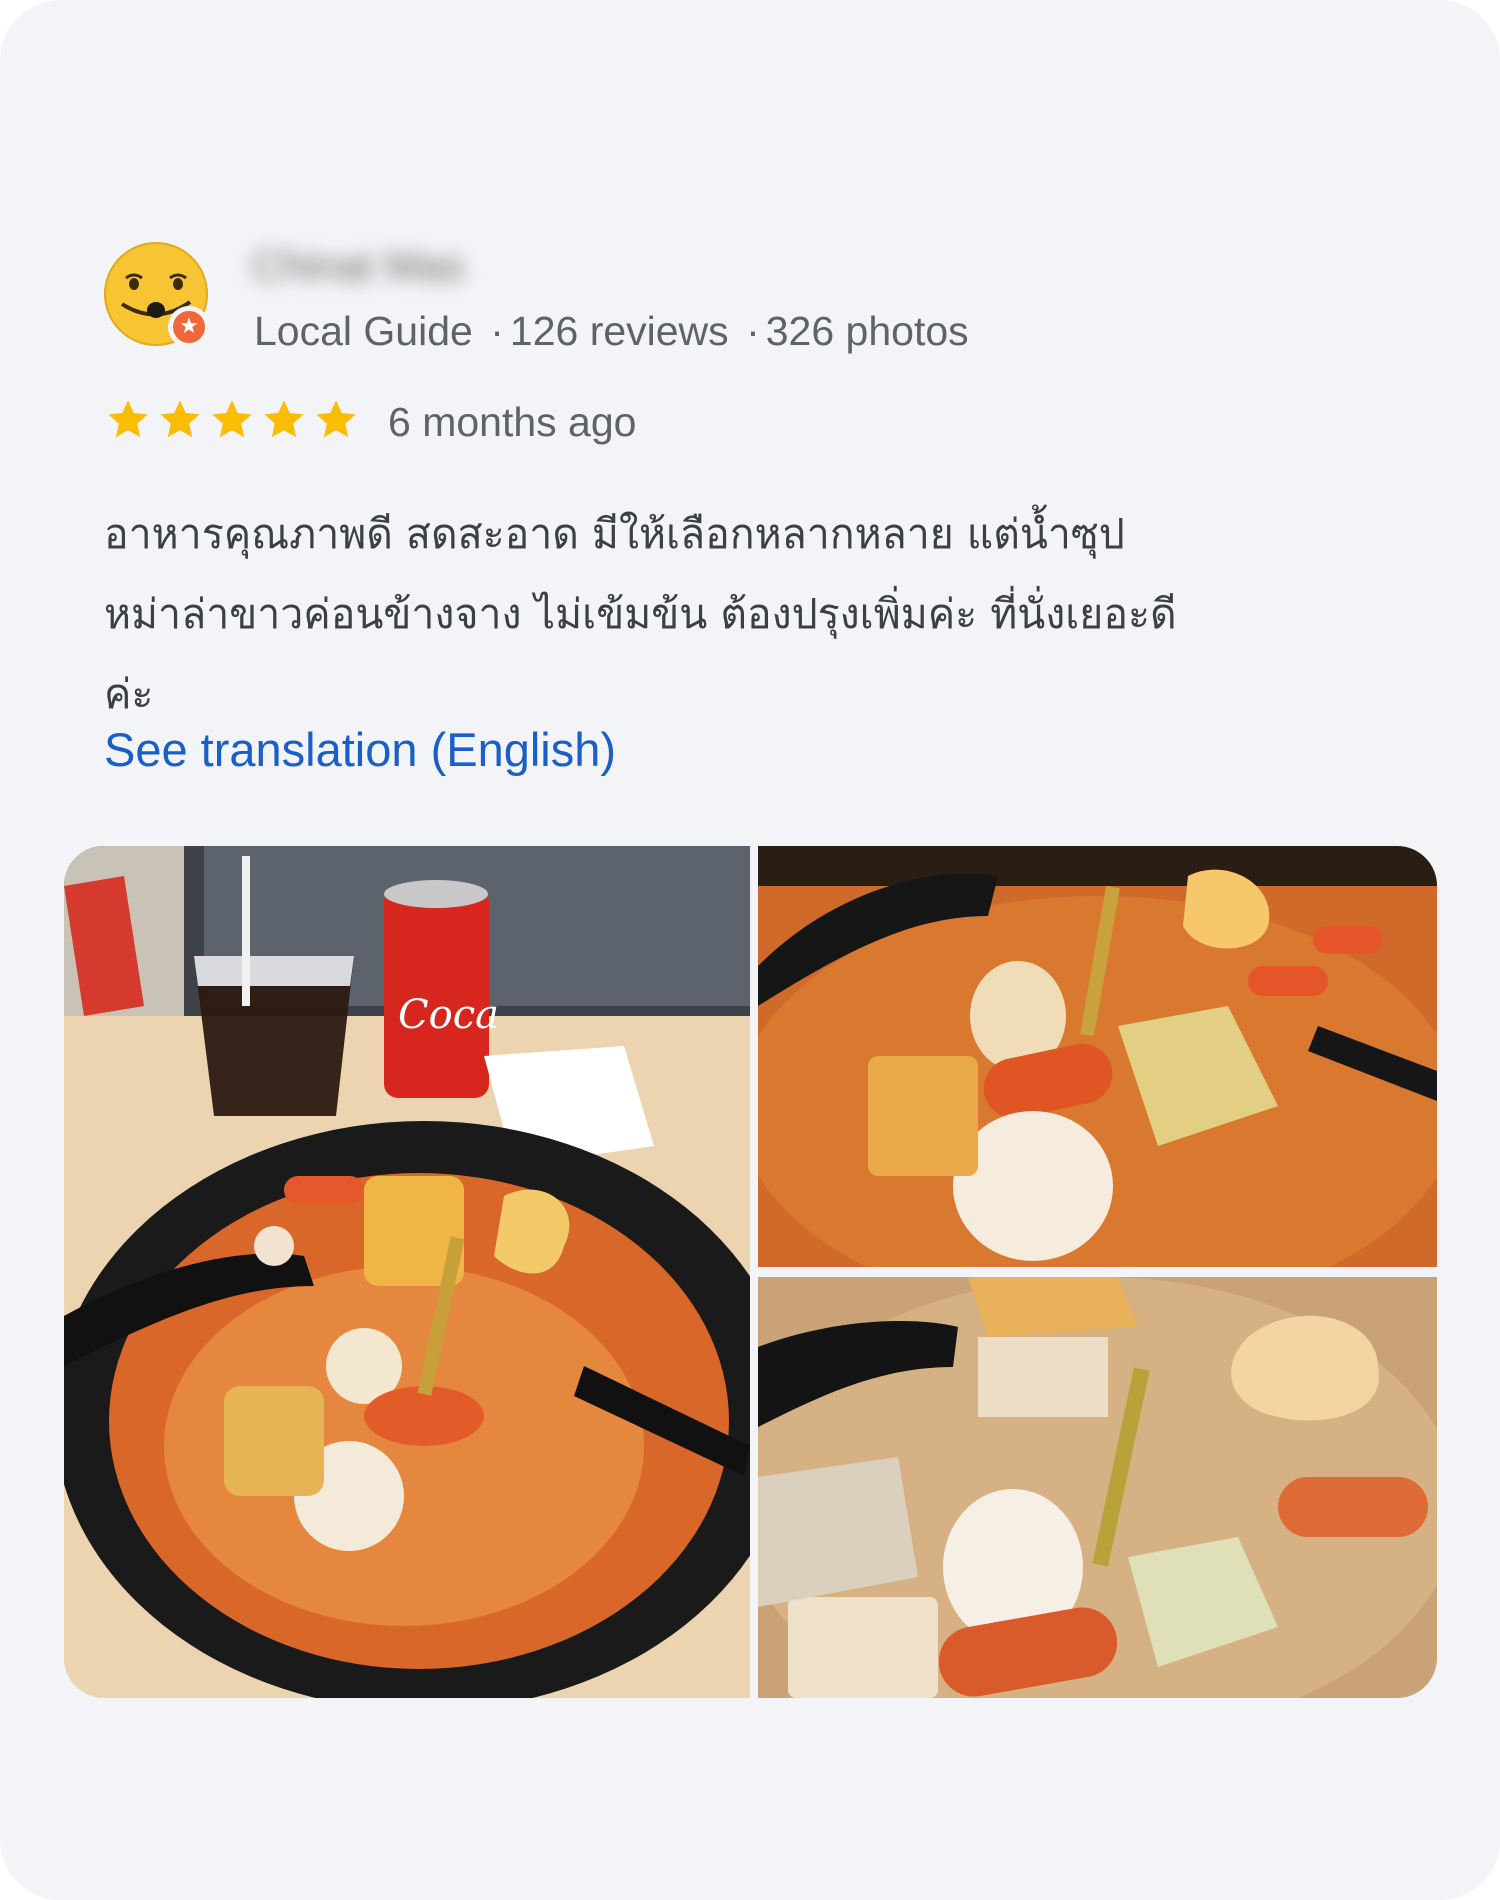 The height and width of the screenshot is (1900, 1500). Describe the element at coordinates (1097, 1056) in the screenshot. I see `photo-malatang-closeup-spicy` at that location.